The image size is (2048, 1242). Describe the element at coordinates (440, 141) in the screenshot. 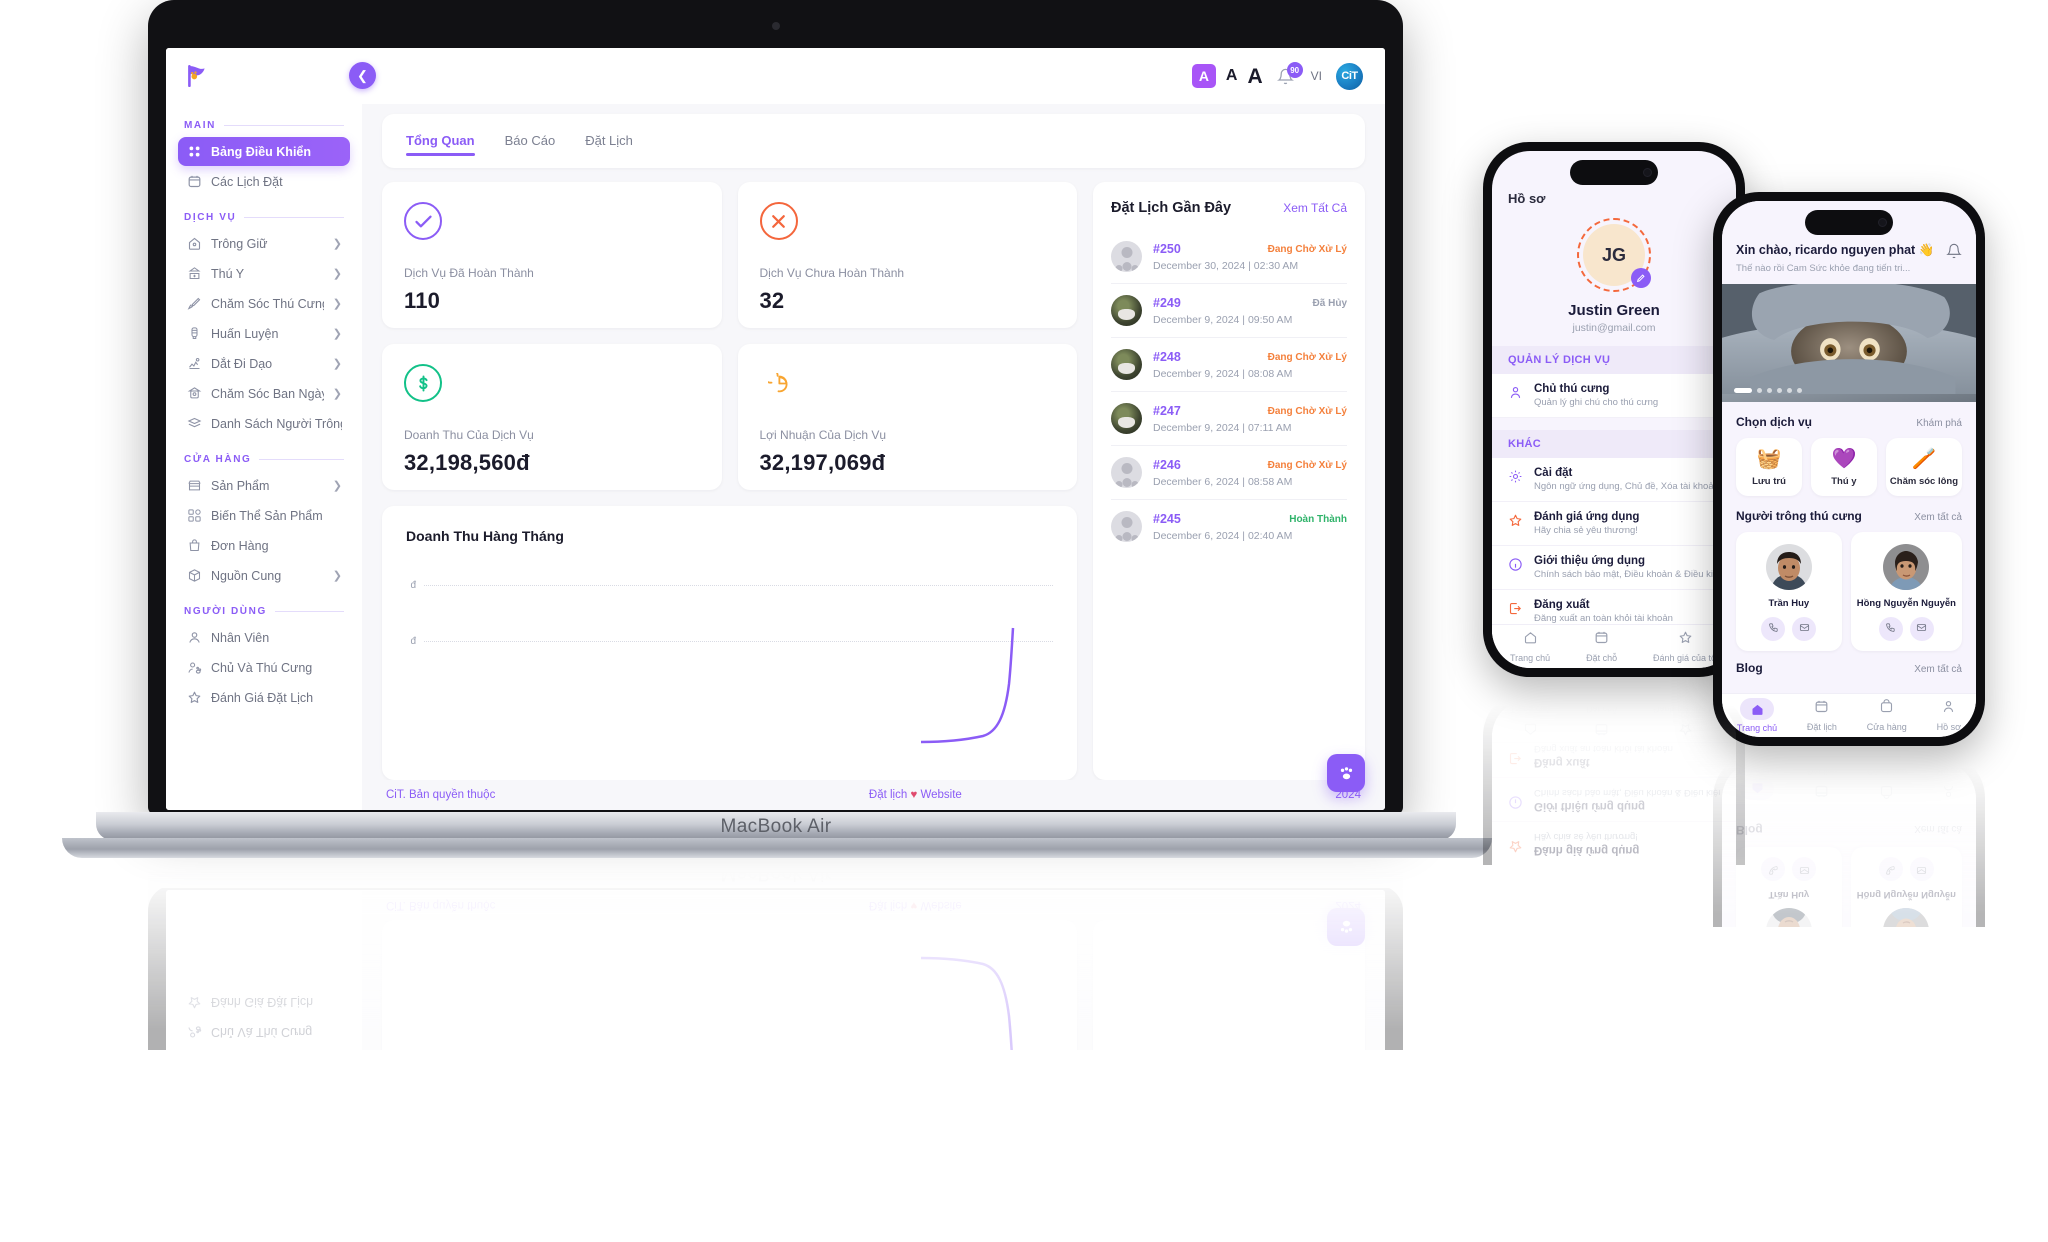

I see `tab-tong-quan: Tổng Quan` at that location.